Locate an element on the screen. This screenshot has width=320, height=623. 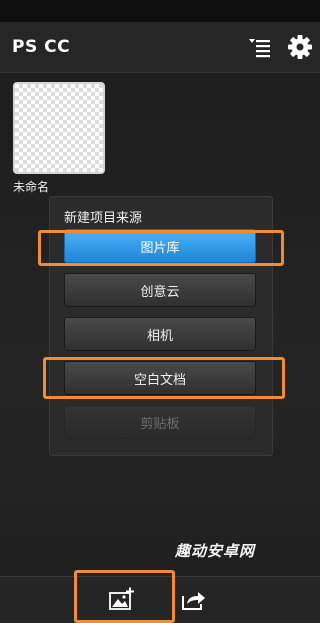
share-icon is located at coordinates (194, 600).